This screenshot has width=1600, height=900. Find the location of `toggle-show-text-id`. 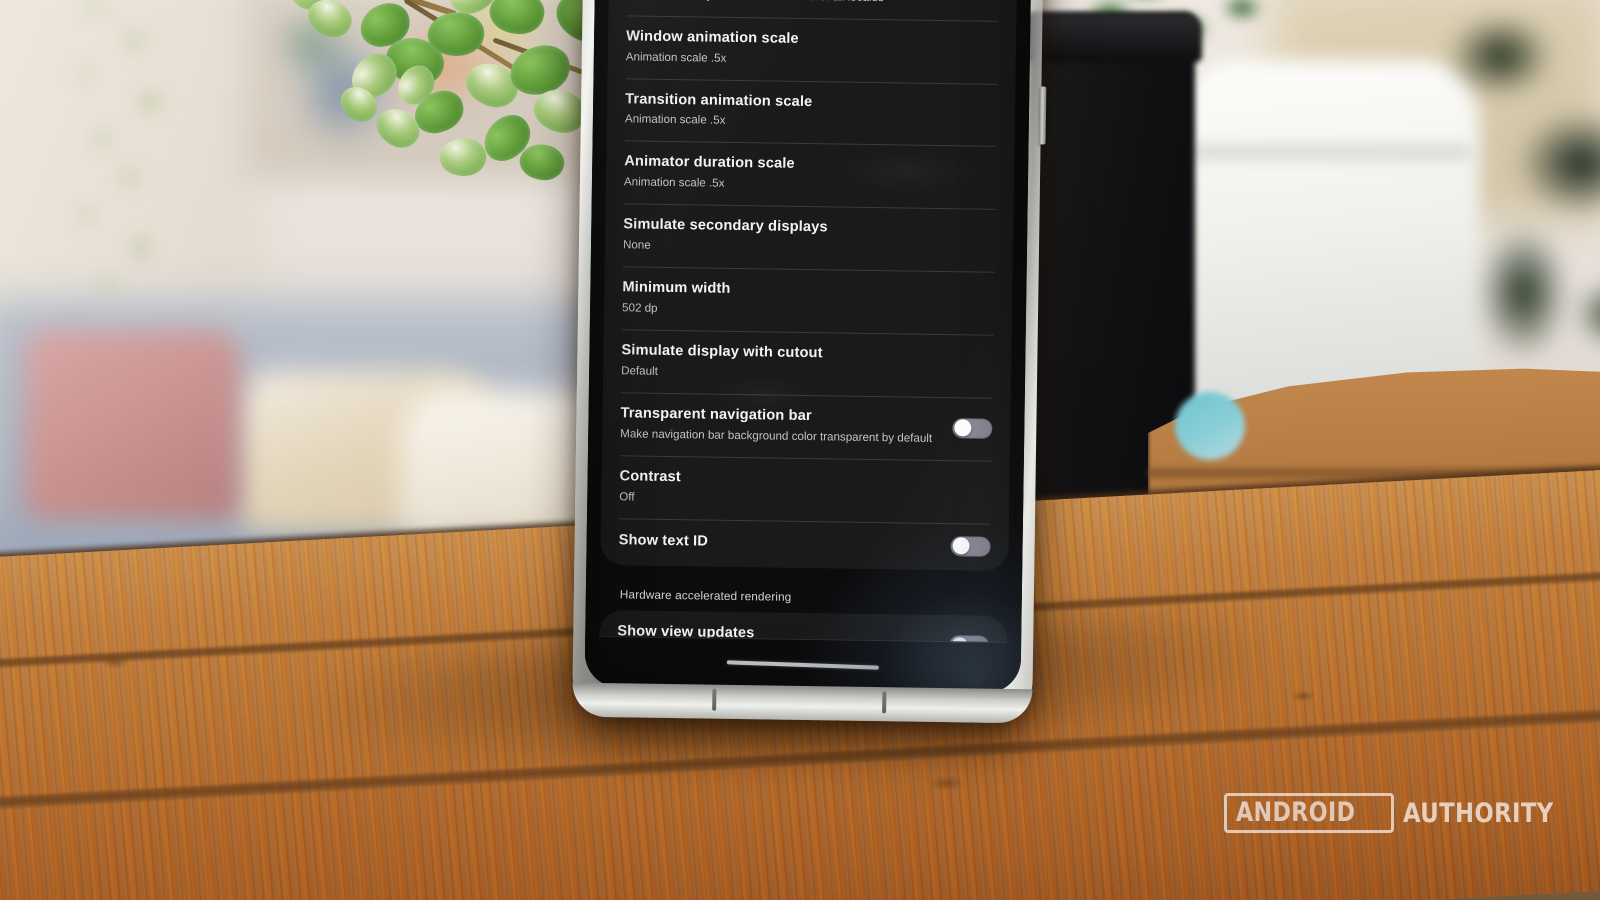

toggle-show-text-id is located at coordinates (970, 546).